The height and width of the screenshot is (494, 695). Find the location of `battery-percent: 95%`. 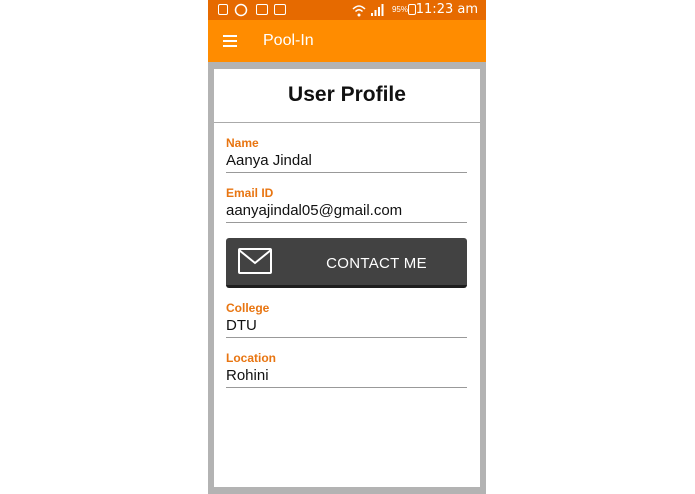

battery-percent: 95% is located at coordinates (399, 9).